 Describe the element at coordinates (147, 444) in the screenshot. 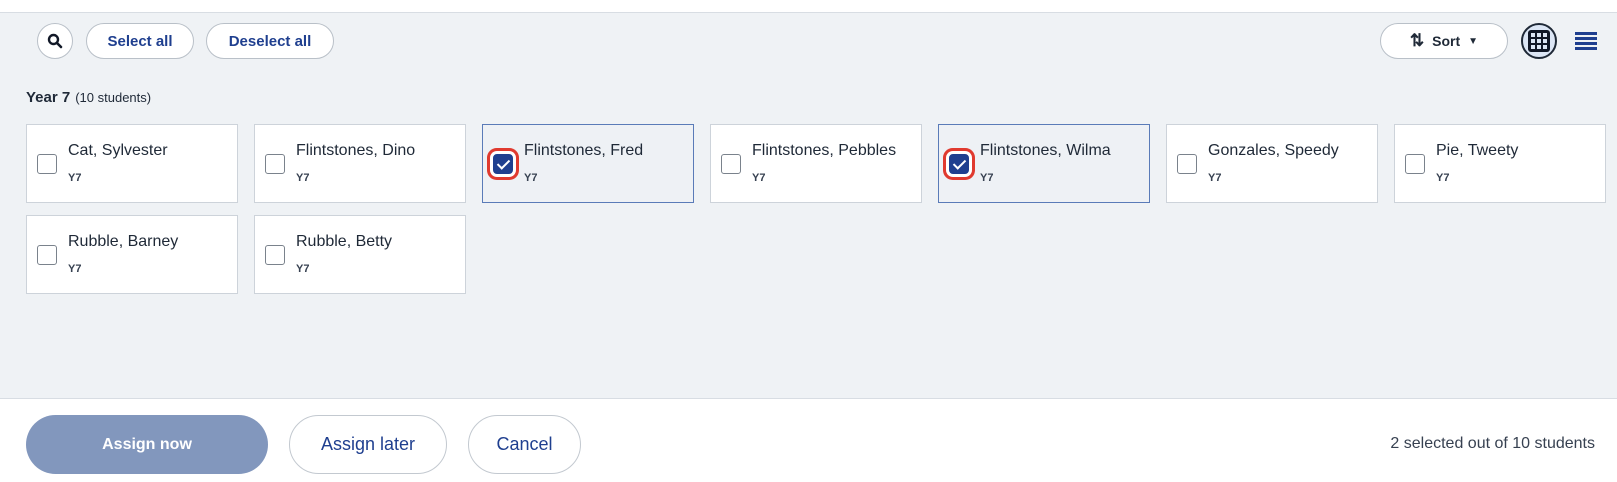

I see `assign-now-button: Assign now` at that location.